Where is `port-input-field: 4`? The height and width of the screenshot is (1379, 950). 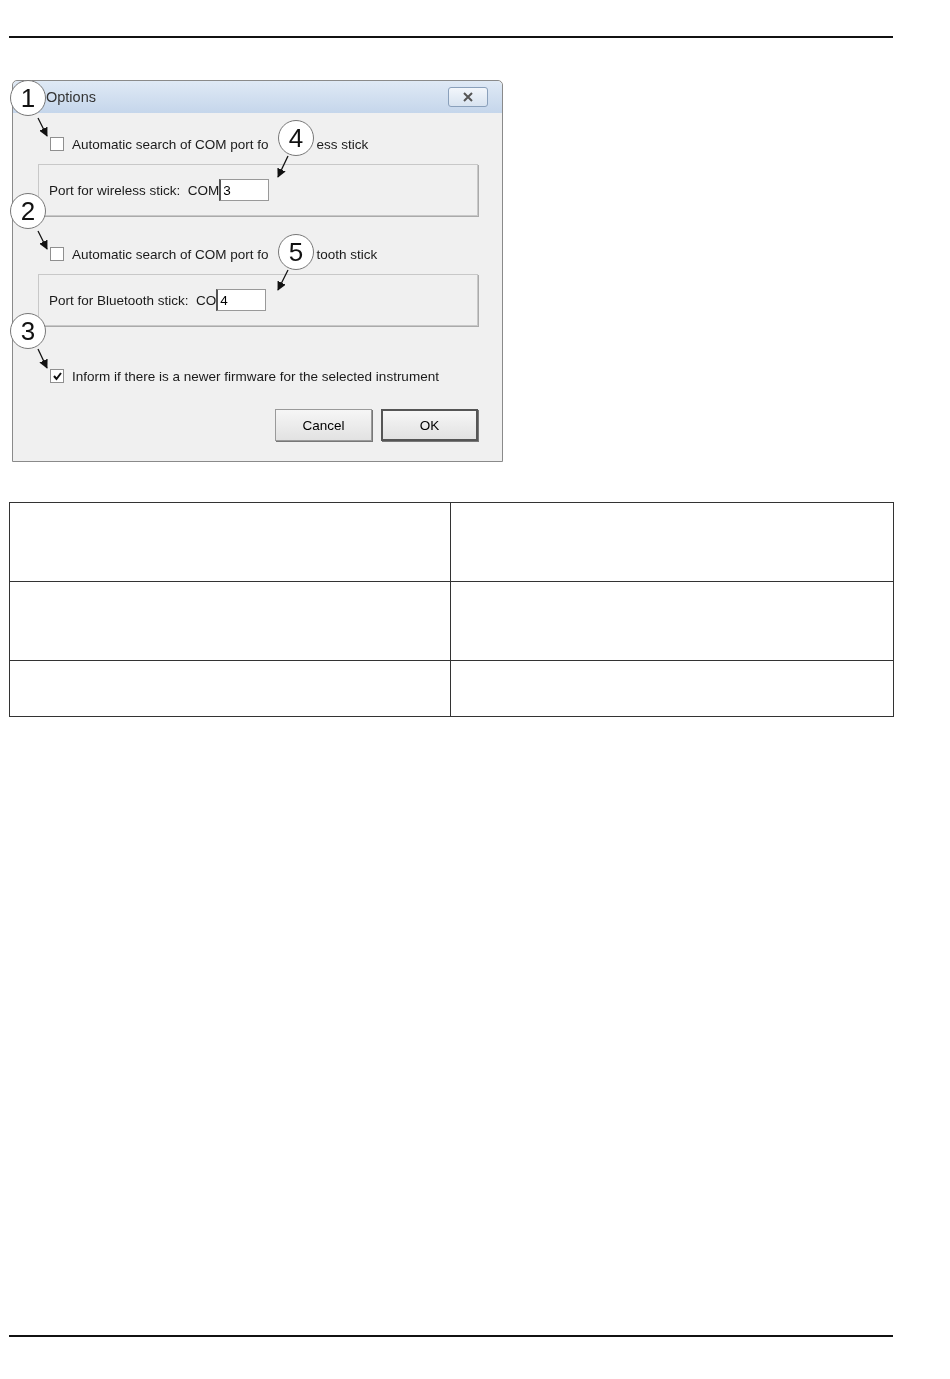 port-input-field: 4 is located at coordinates (241, 300).